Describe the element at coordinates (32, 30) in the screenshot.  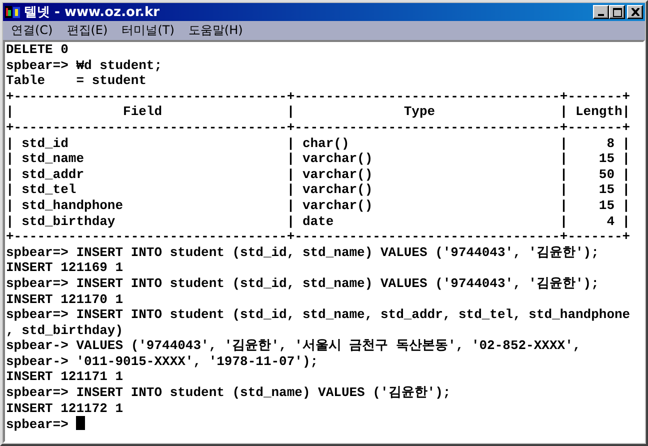
I see `menu-item: 연결(C)` at that location.